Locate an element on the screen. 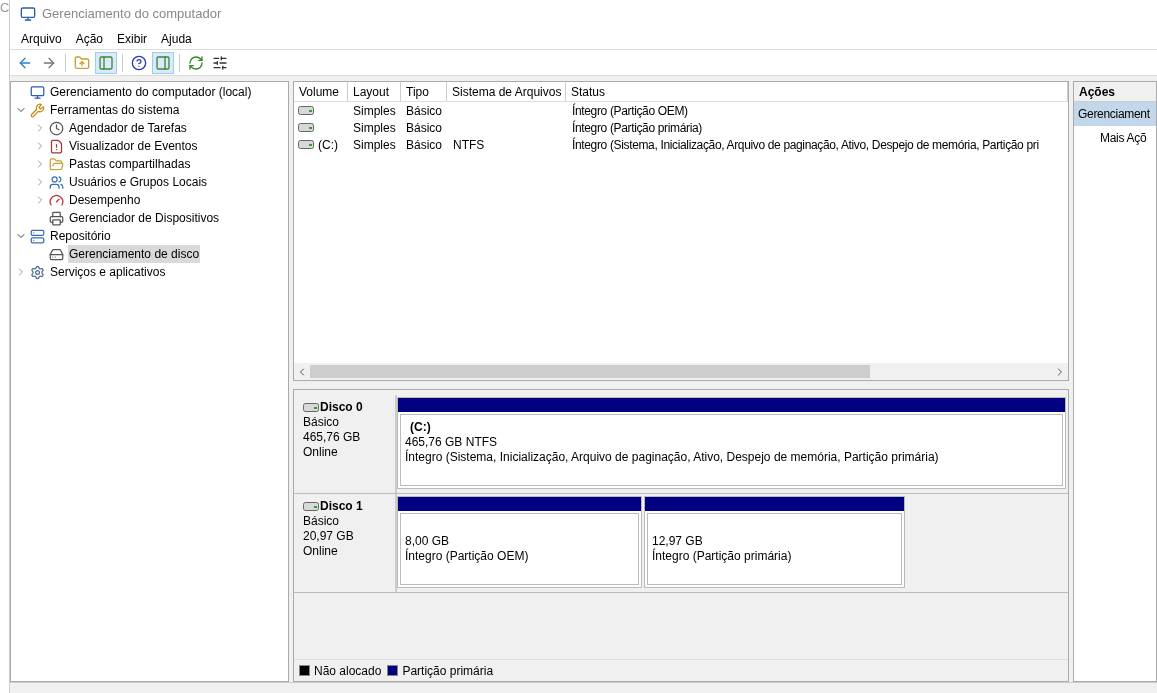 The height and width of the screenshot is (693, 1157). table-cell: Íntegro (Sistema, Inicialização, Arquivo de paginação, Ativo, Despejo de memória, Partição pri is located at coordinates (805, 144).